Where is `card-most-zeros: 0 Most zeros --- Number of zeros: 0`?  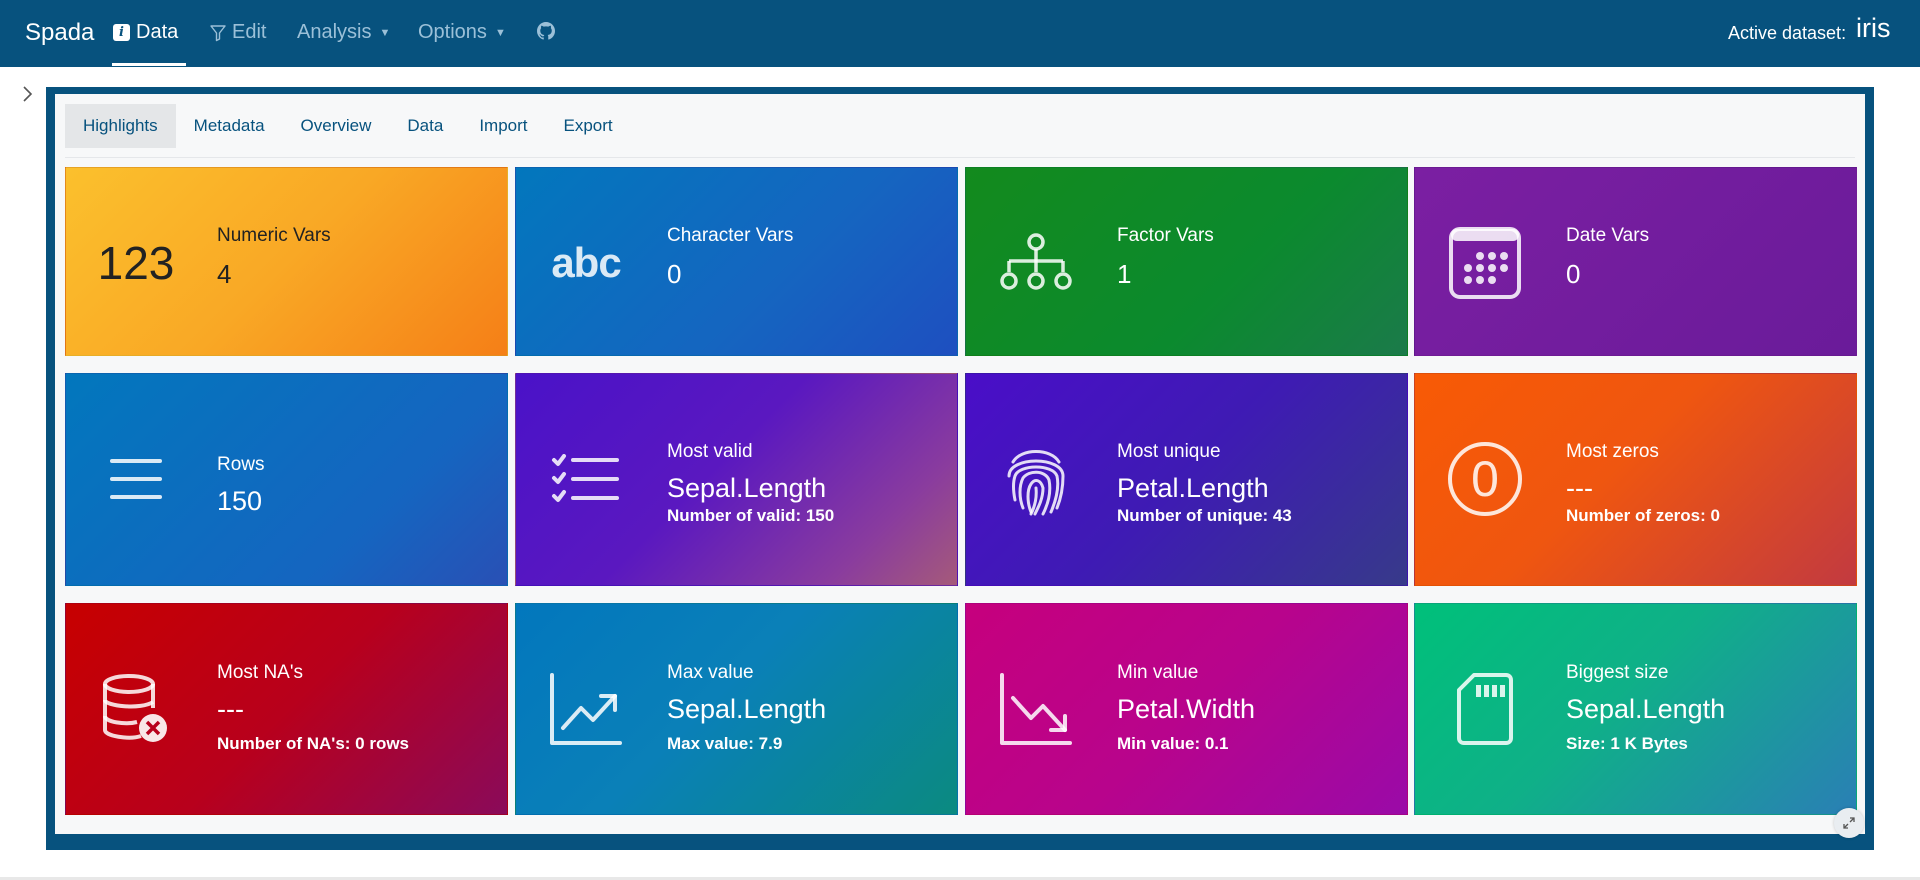 card-most-zeros: 0 Most zeros --- Number of zeros: 0 is located at coordinates (1635, 479).